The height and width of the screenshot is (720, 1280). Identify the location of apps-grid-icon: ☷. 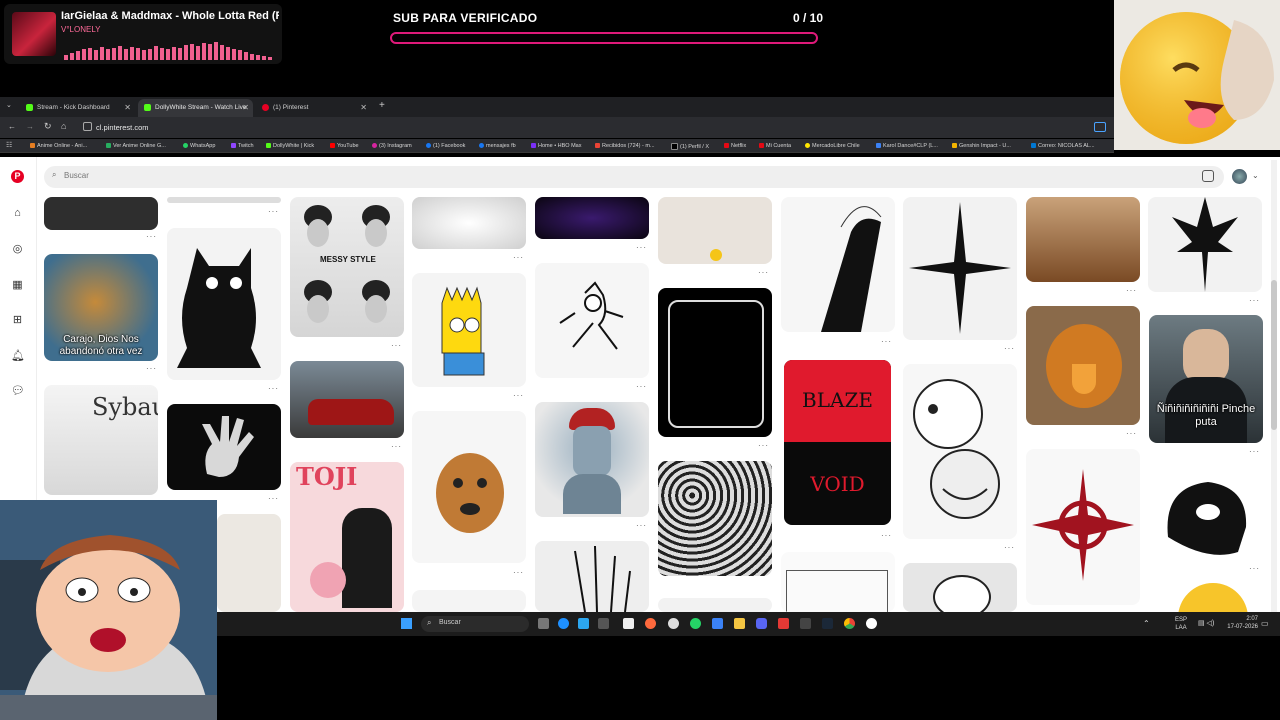
(9, 145).